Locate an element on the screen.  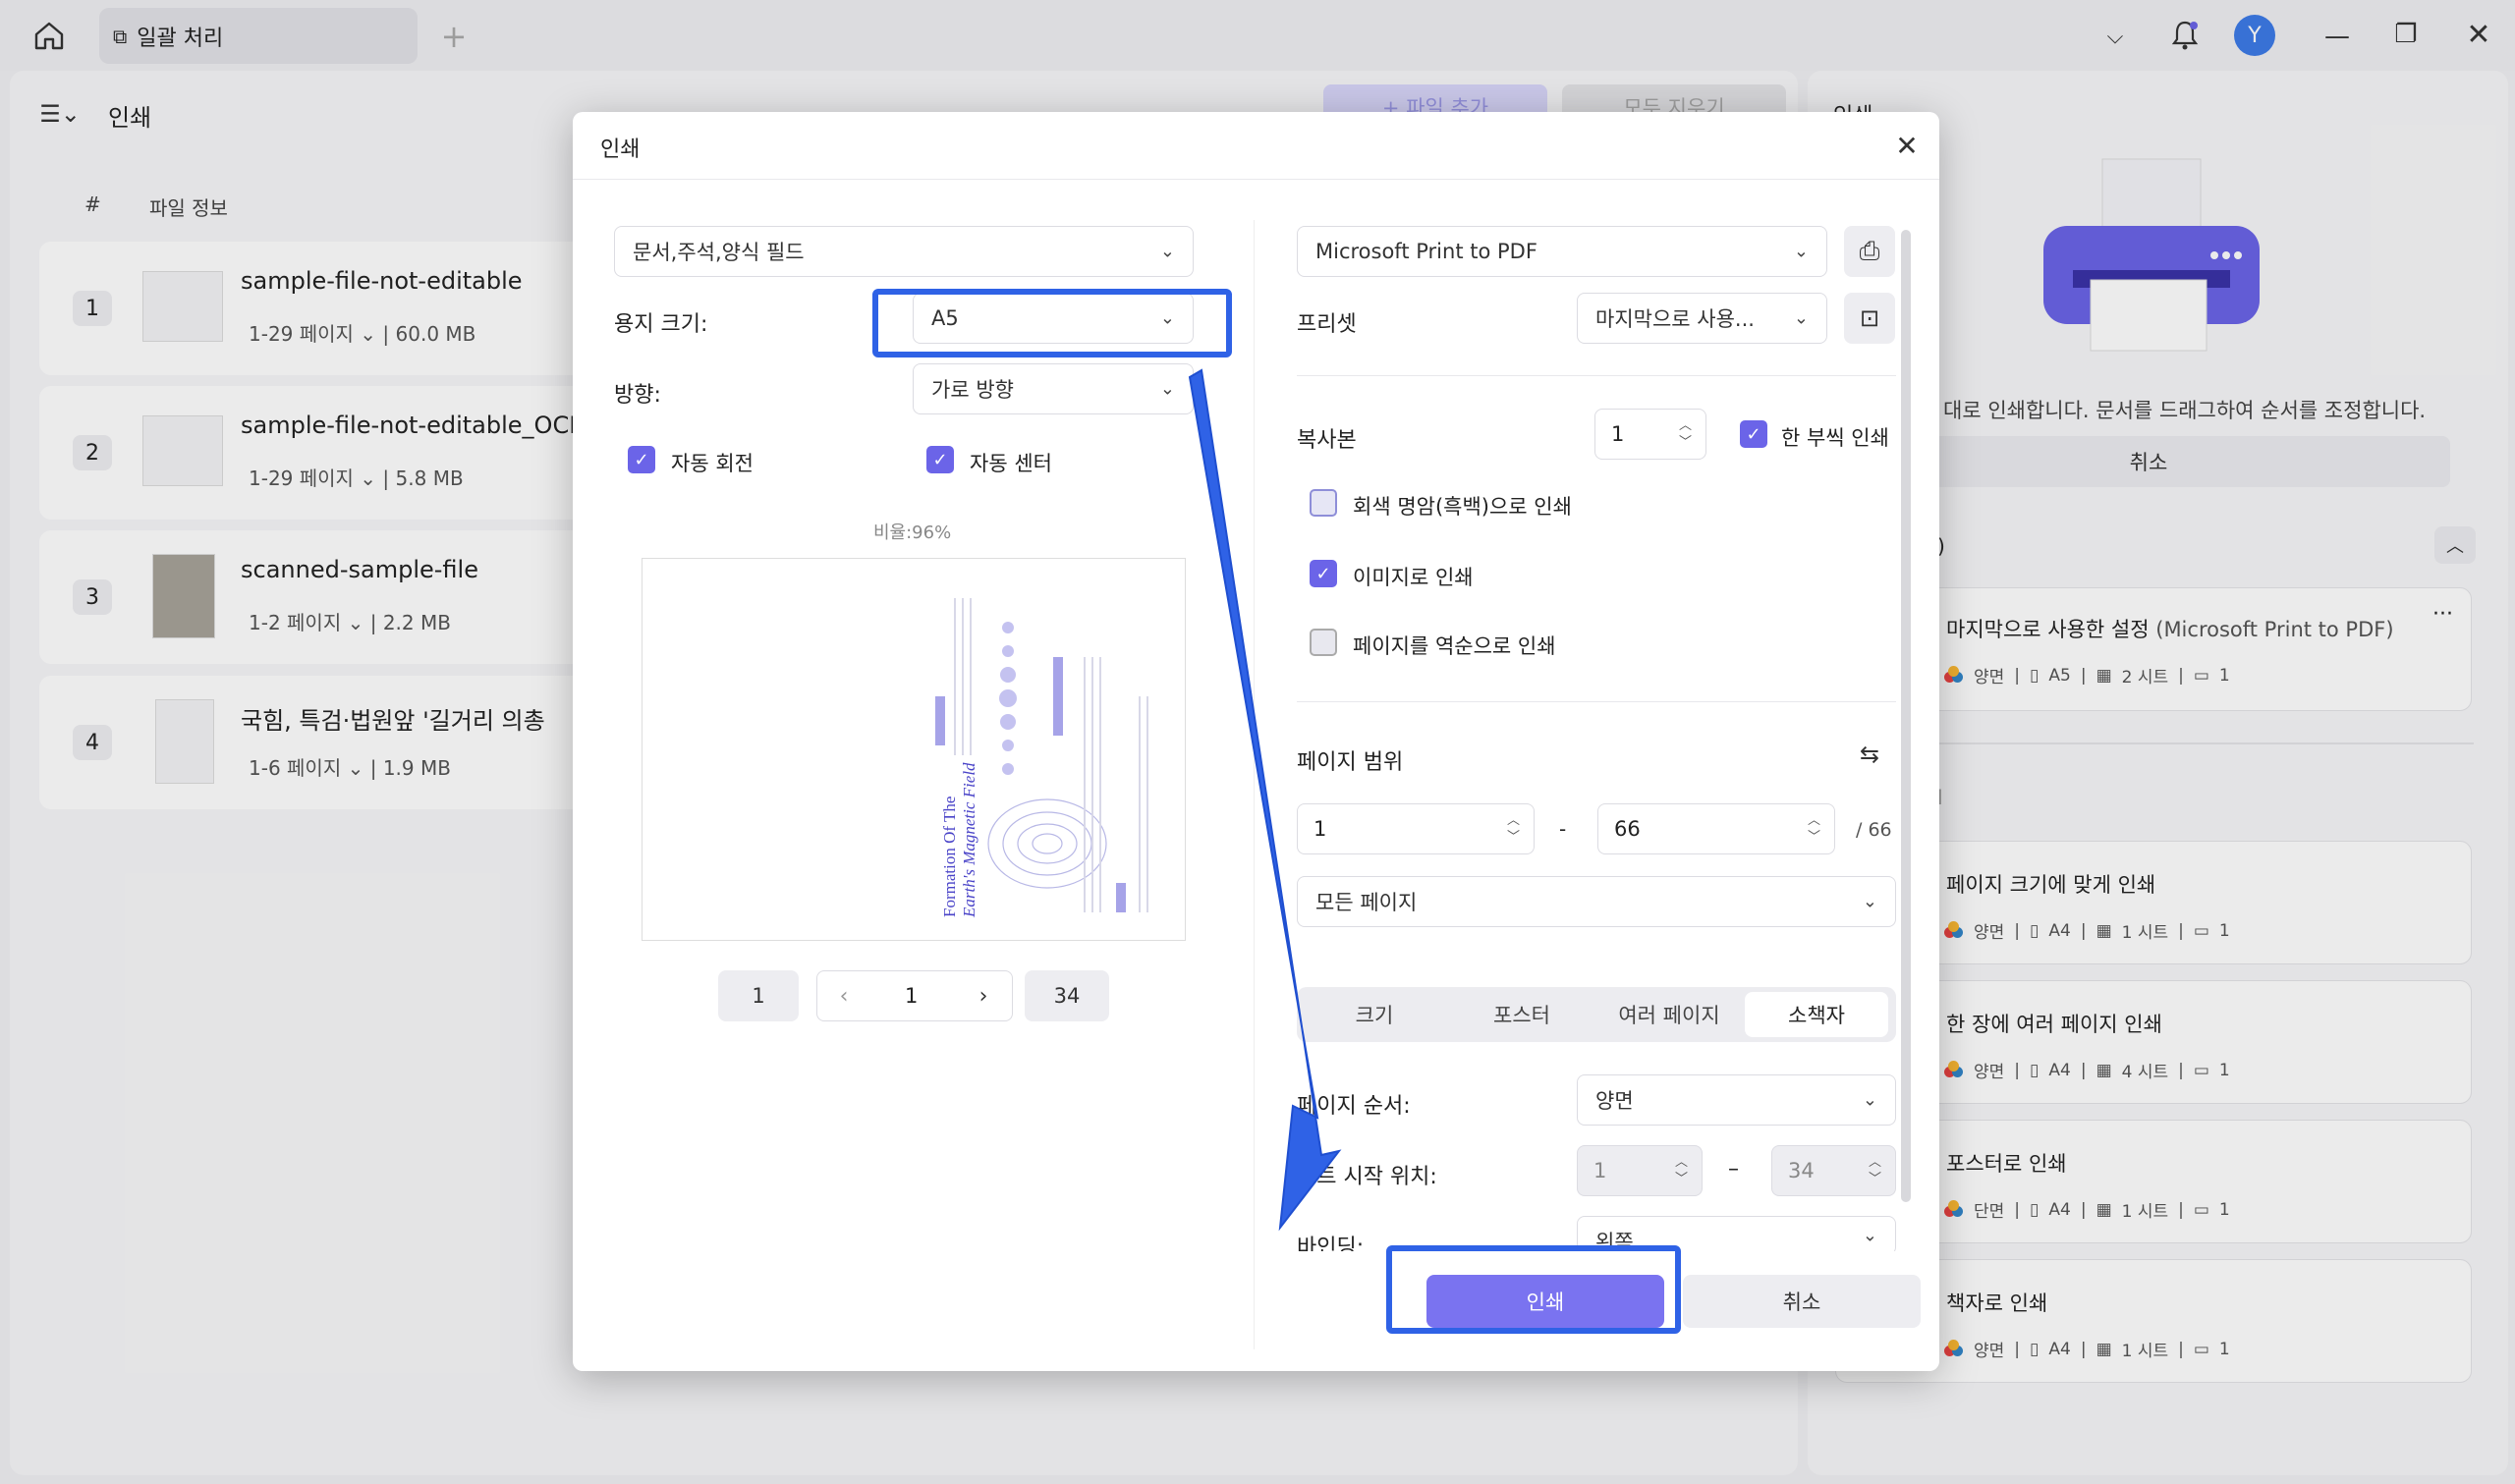
annotation-arrow is located at coordinates (1265, 800).